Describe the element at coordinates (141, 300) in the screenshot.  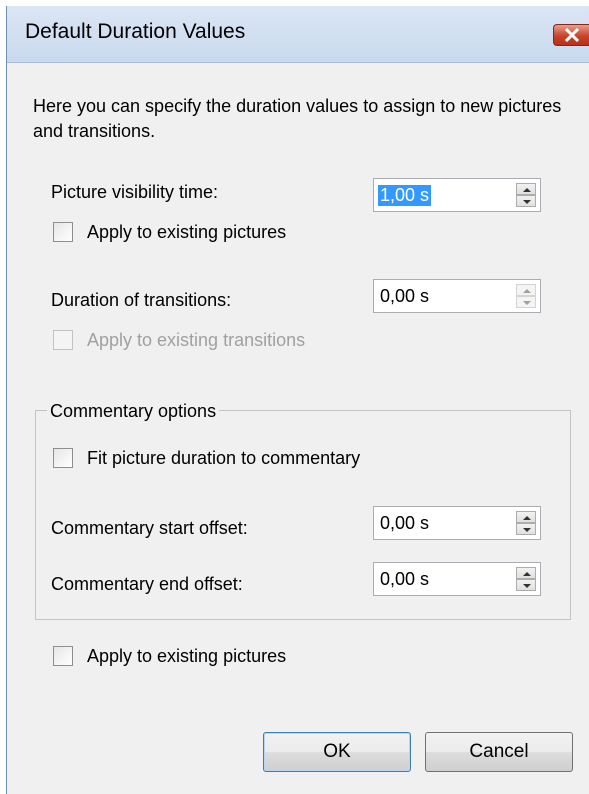
I see `transitions-duration-label: Duration of transitions:` at that location.